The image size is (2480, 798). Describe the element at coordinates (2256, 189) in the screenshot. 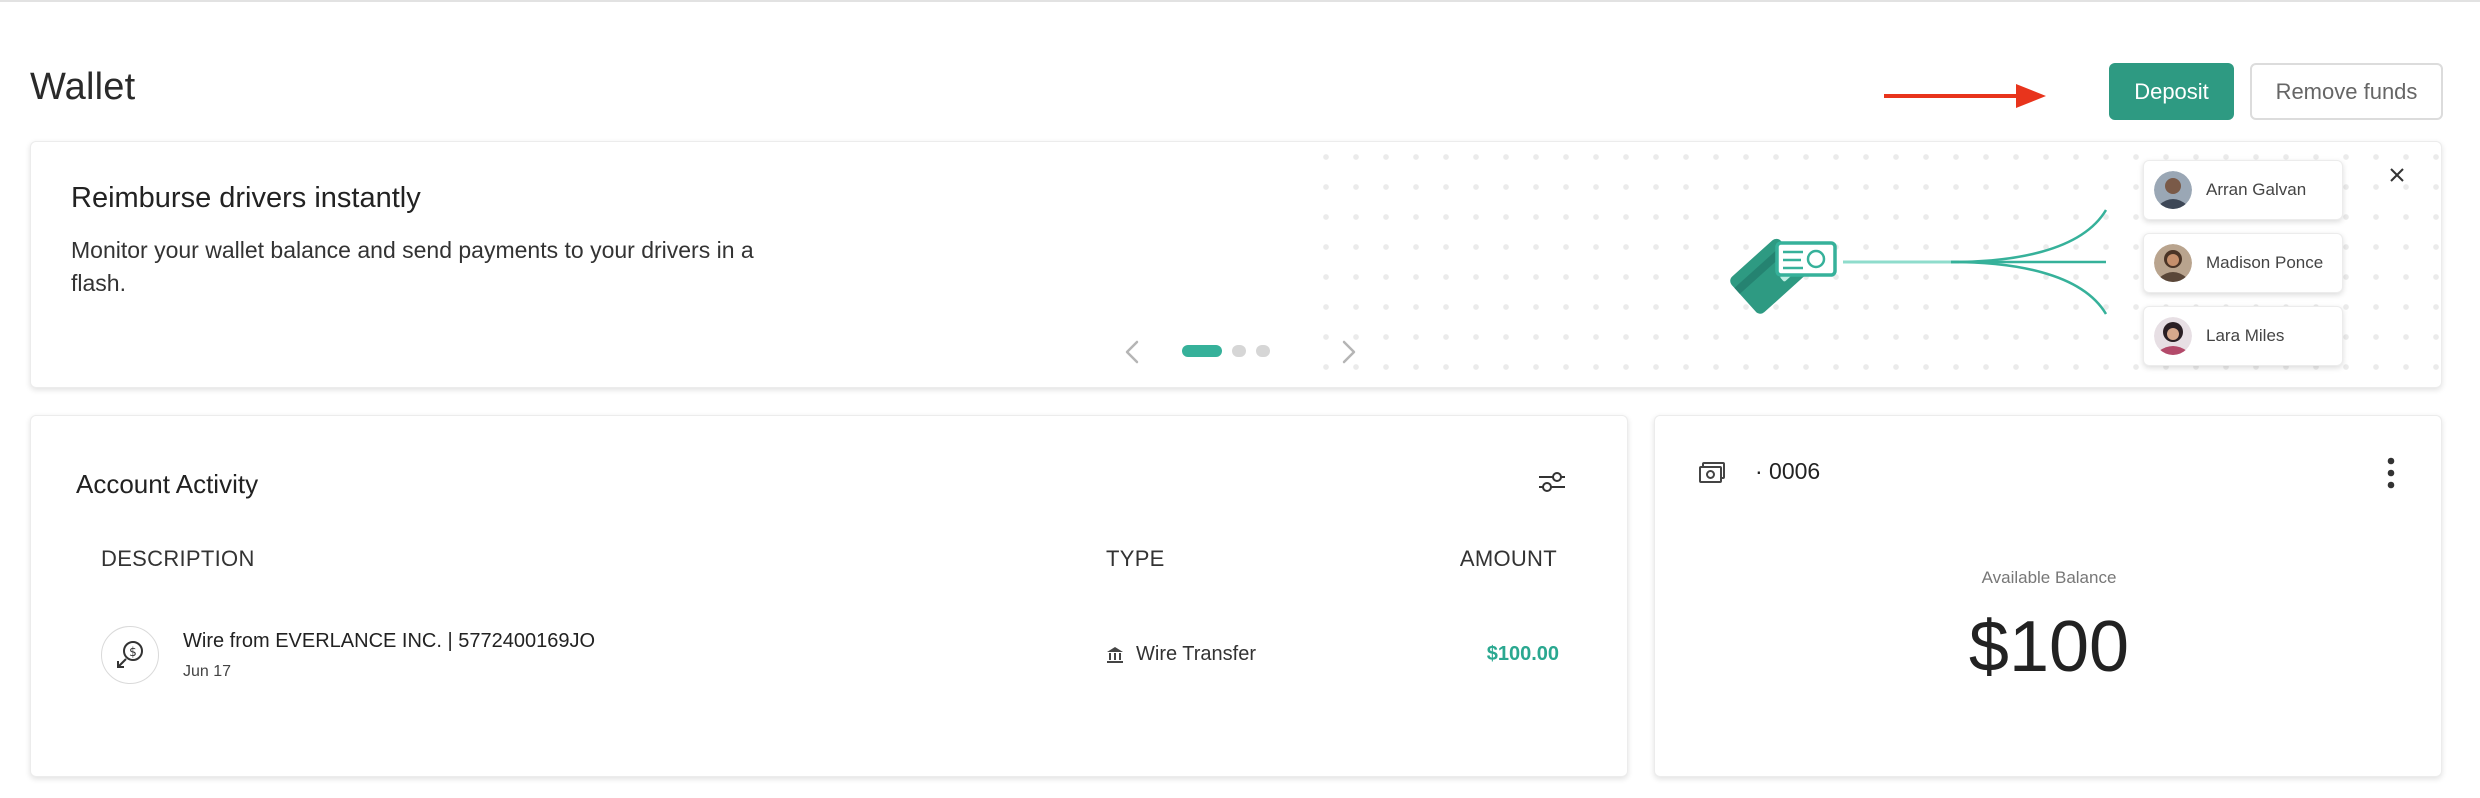

I see `driver-name: Arran Galvan` at that location.